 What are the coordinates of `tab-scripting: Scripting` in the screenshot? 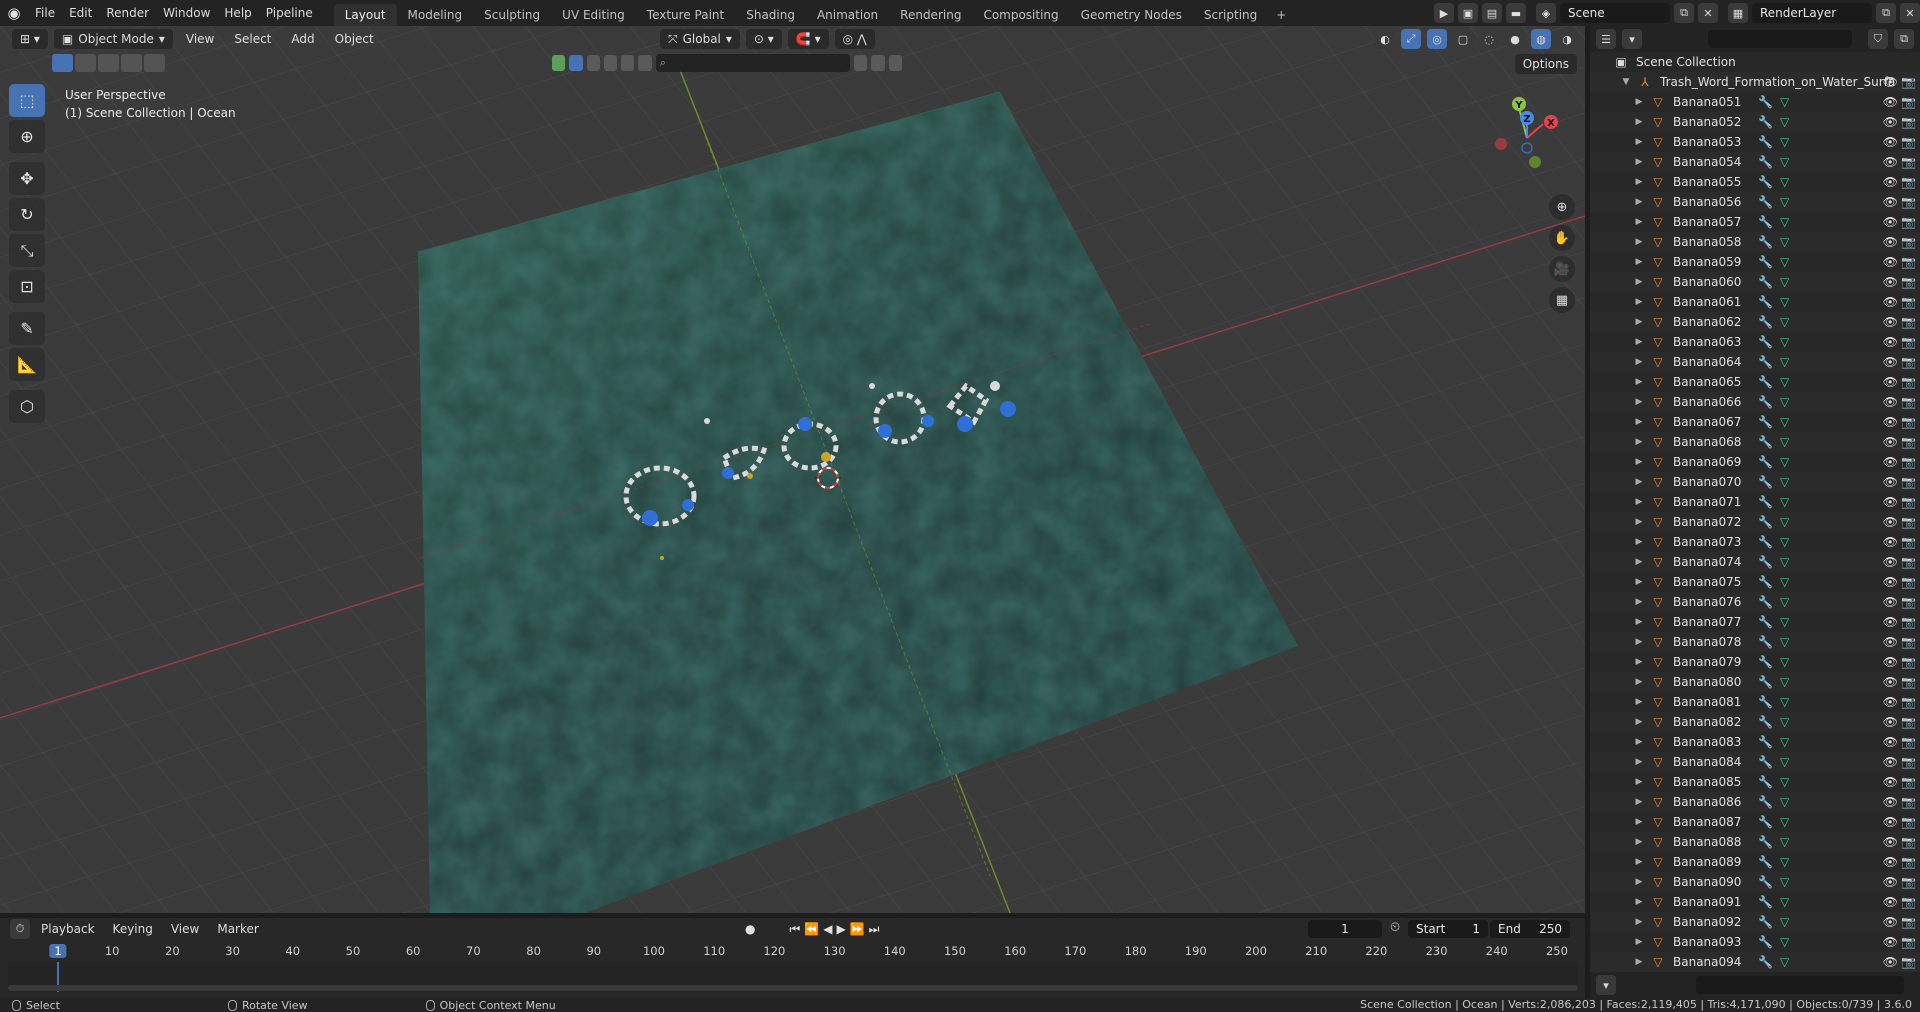 It's located at (1230, 15).